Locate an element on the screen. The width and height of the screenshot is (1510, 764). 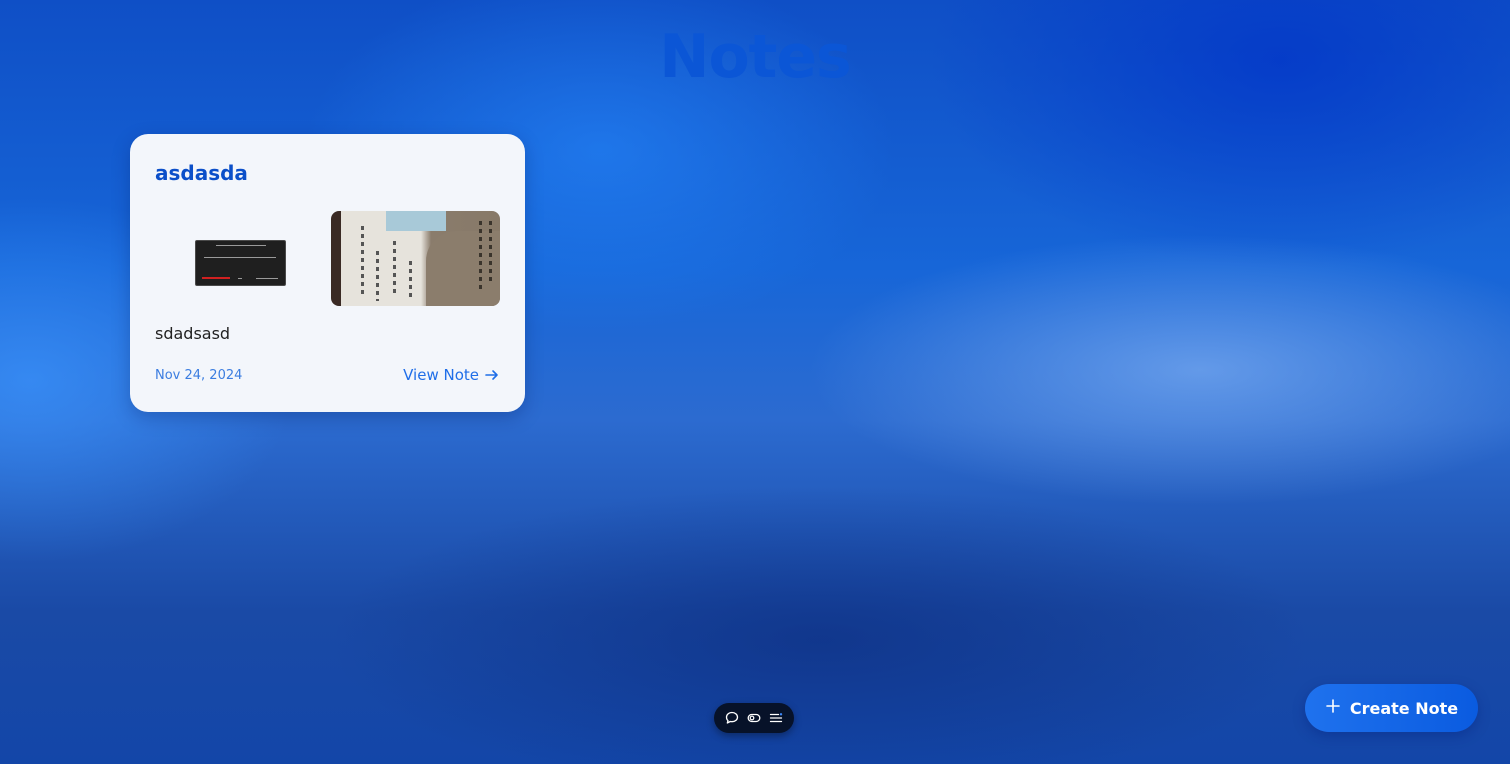
view-note-label: View Note is located at coordinates (441, 375).